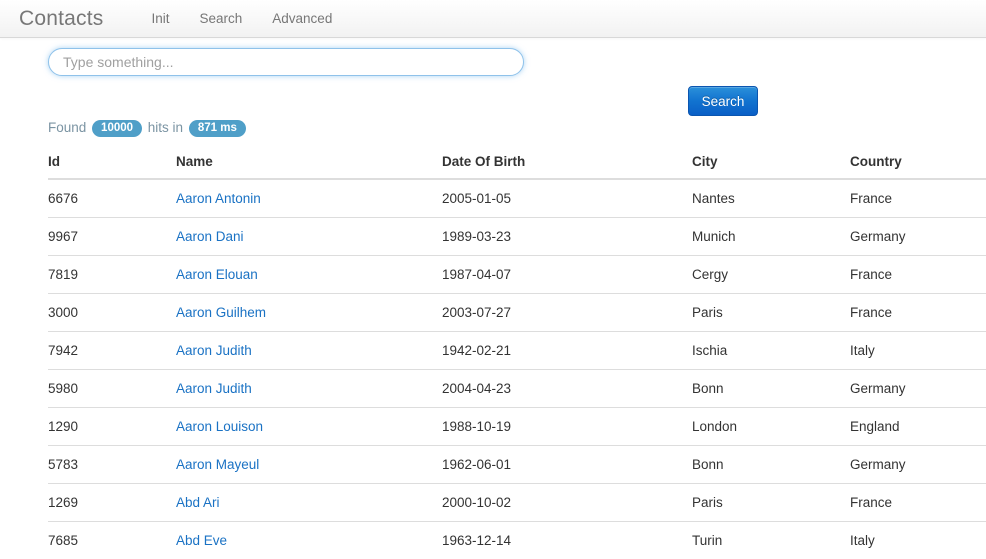 Image resolution: width=986 pixels, height=559 pixels. What do you see at coordinates (112, 313) in the screenshot?
I see `cell-id: 3000` at bounding box center [112, 313].